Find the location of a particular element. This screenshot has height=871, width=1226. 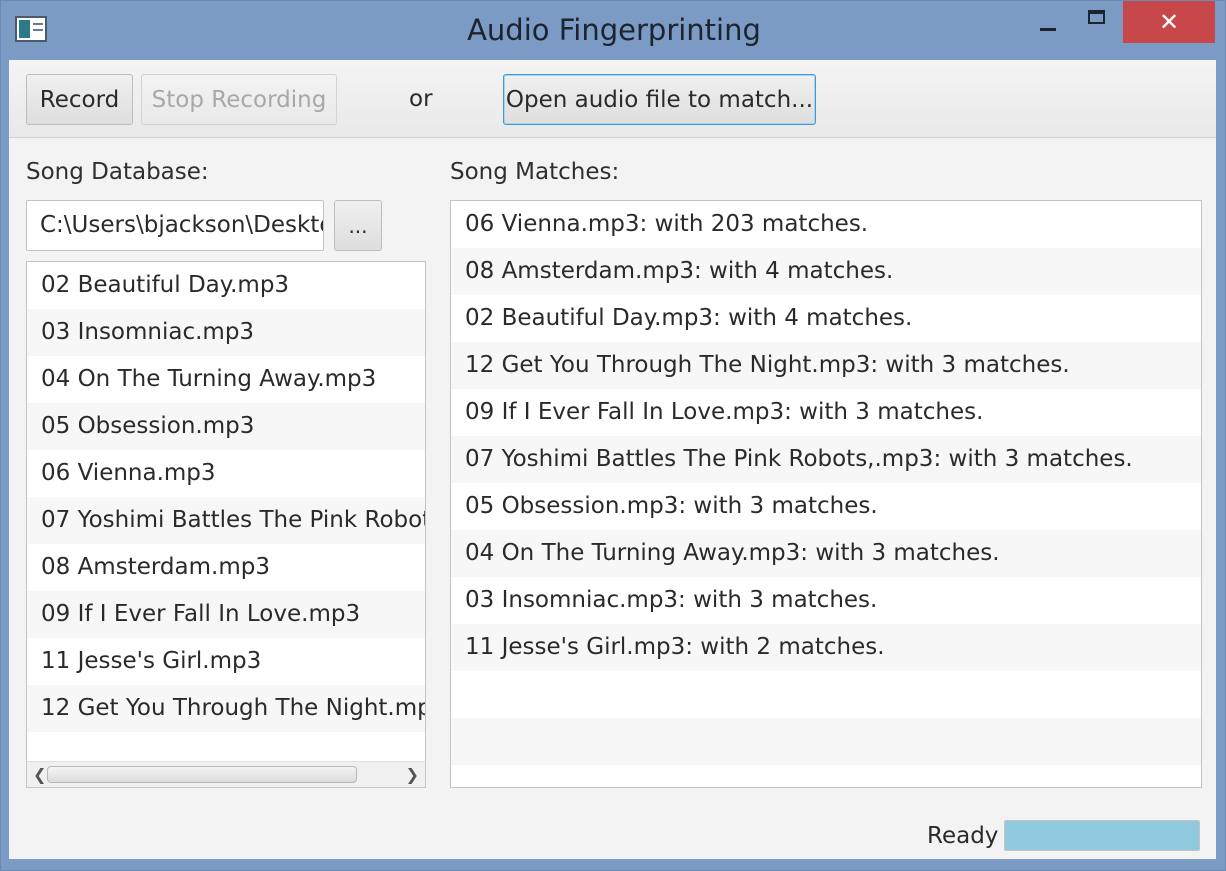

progress-bar is located at coordinates (1102, 835).